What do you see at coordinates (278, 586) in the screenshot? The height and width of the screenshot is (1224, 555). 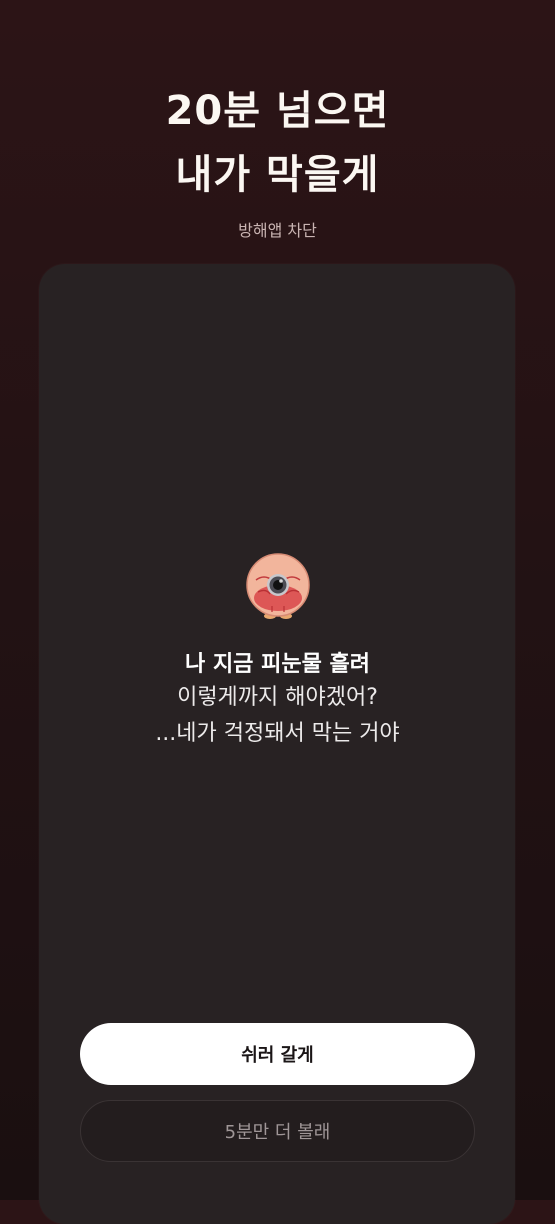 I see `crying-eye-mascot-icon` at bounding box center [278, 586].